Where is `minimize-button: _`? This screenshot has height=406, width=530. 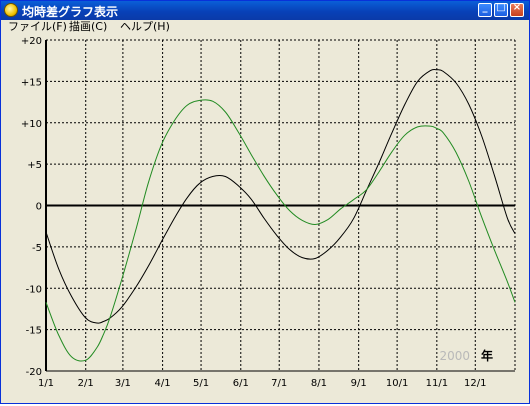
minimize-button: _ is located at coordinates (485, 9).